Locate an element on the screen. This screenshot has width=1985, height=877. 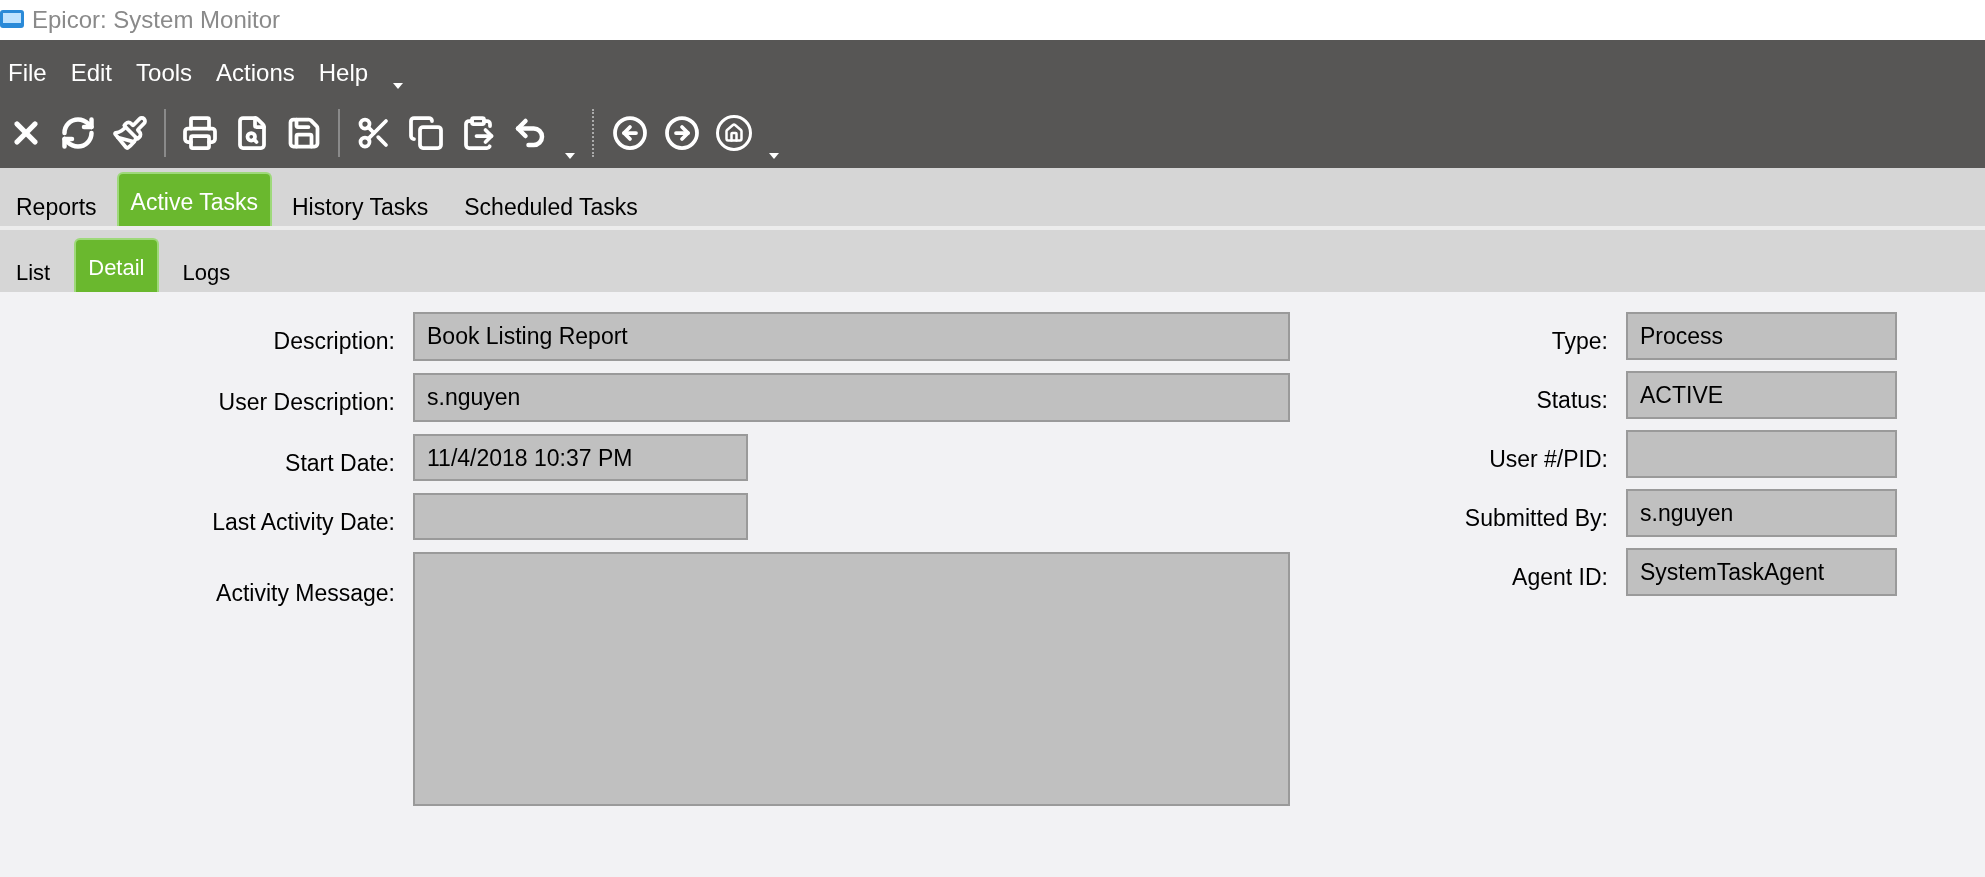
tab: Scheduled Tasks is located at coordinates (551, 201).